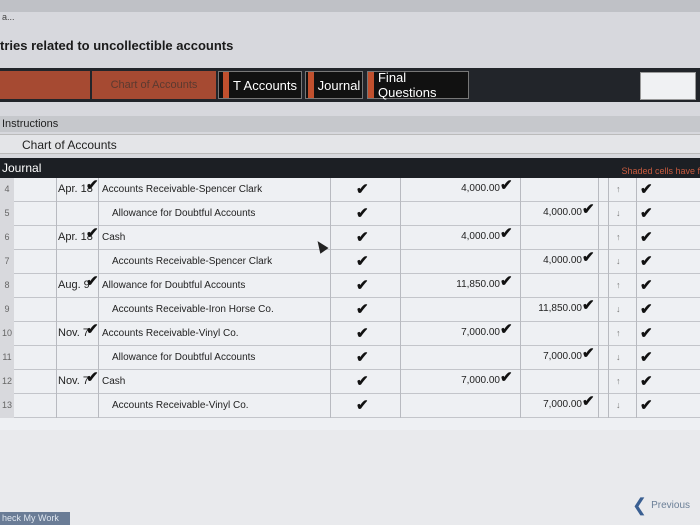 The height and width of the screenshot is (525, 700). What do you see at coordinates (350, 144) in the screenshot?
I see `chart-of-accounts-link: Chart of Accounts` at bounding box center [350, 144].